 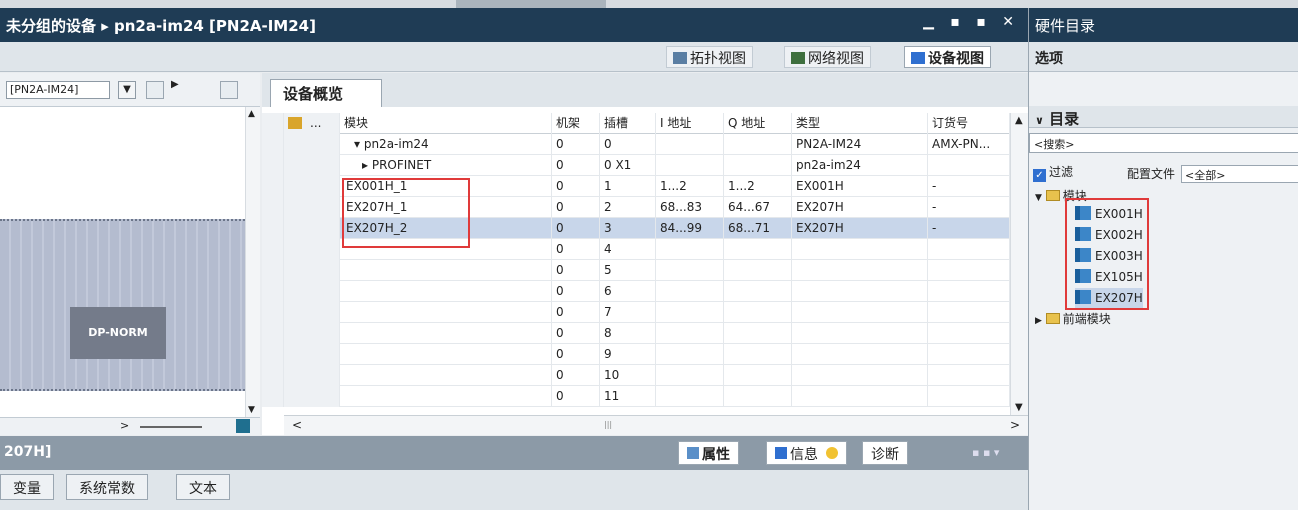 I want to click on column-header-i-address: I 地址, so click(x=690, y=123).